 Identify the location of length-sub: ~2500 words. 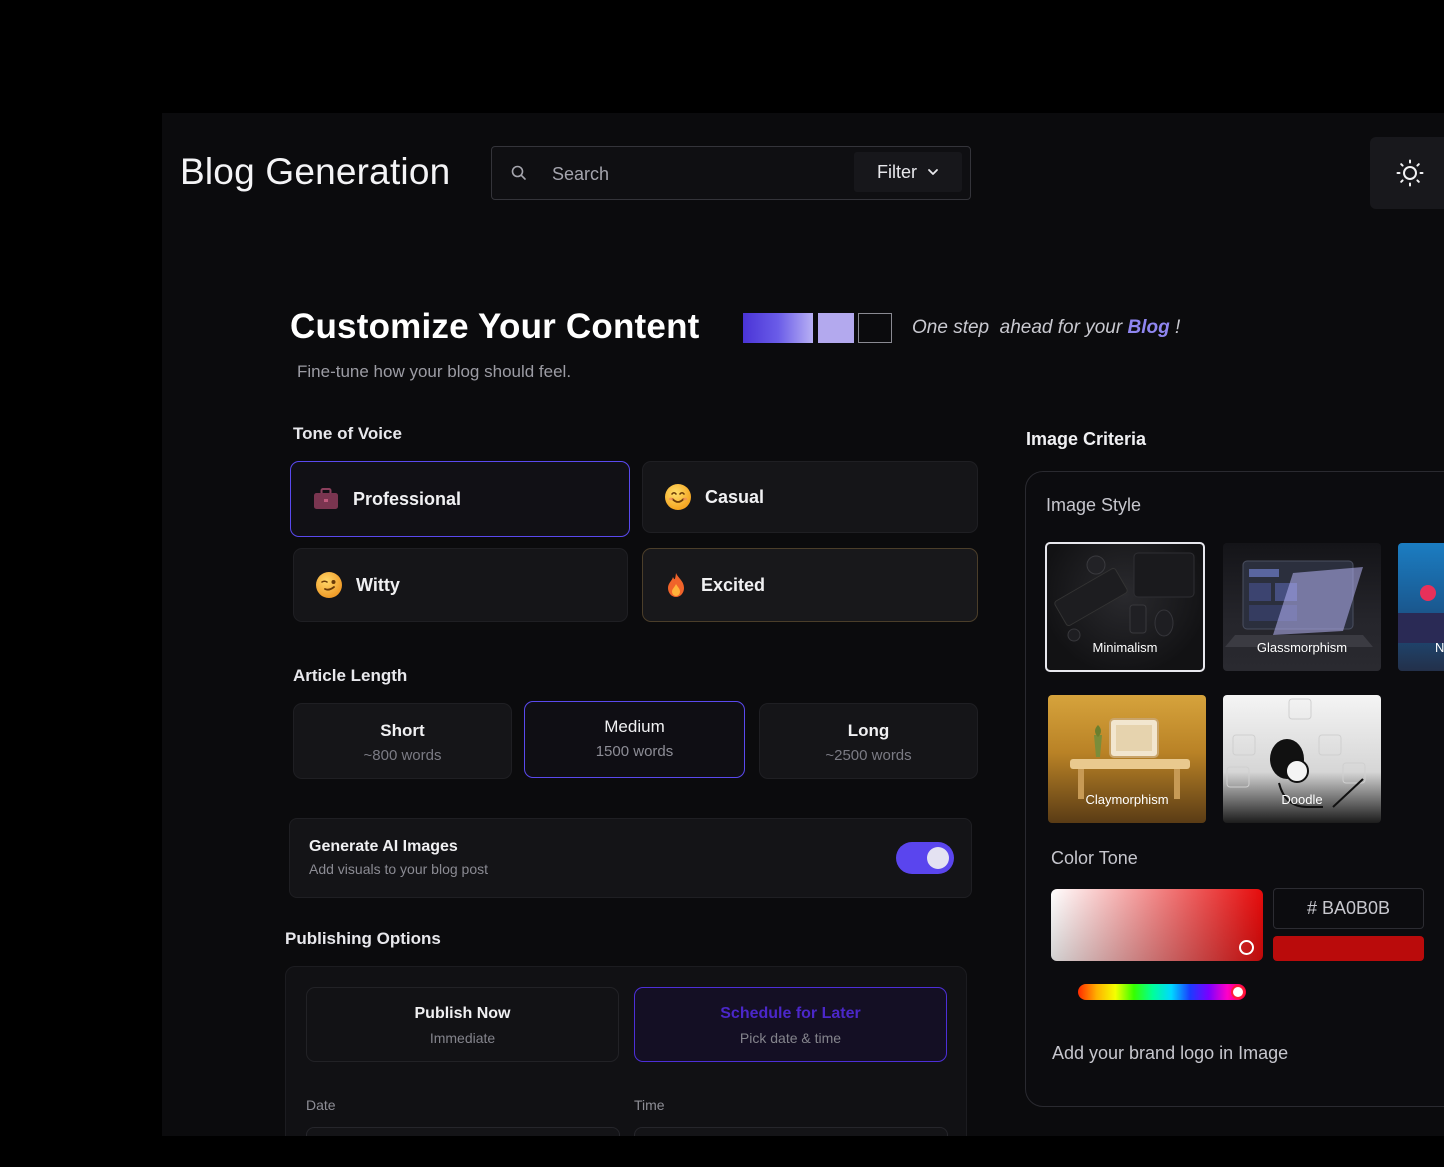
(868, 755).